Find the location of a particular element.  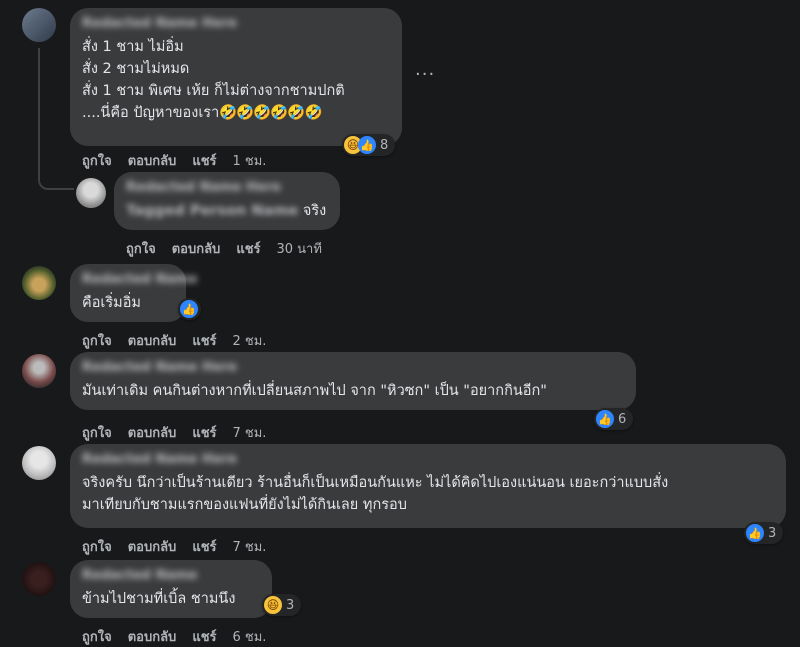

comment-bubble: Redacted Name คือเริ่มอิ่ม is located at coordinates (134, 293).